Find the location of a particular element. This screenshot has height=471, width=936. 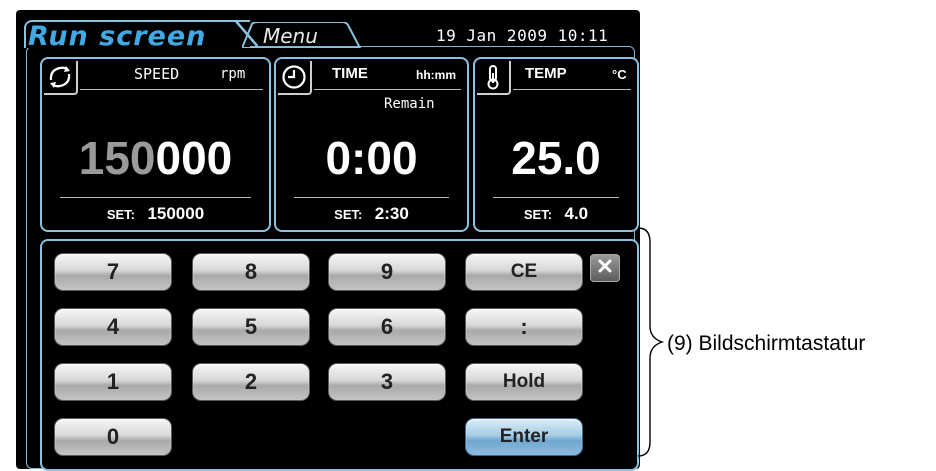

speed-value-leading: 150 is located at coordinates (117, 158).